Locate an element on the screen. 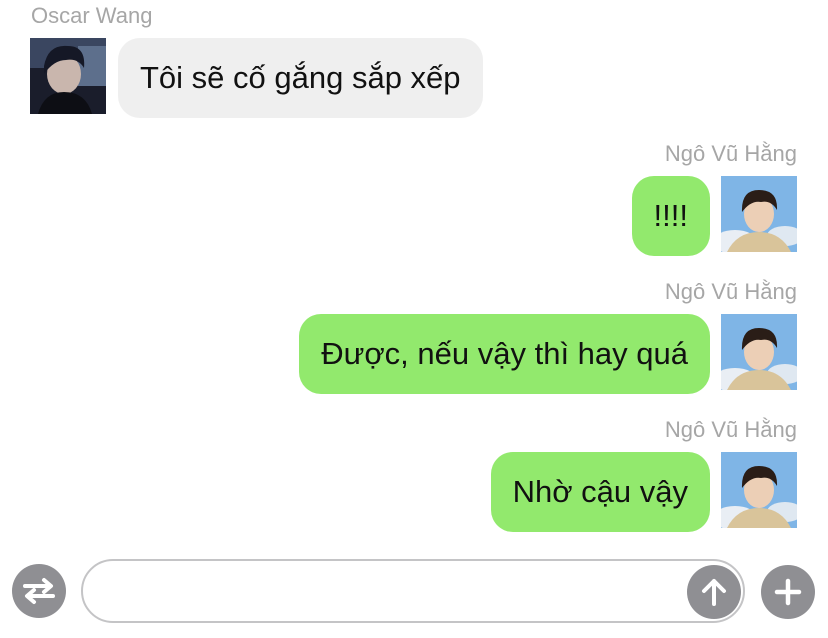 The width and height of the screenshot is (828, 638). message-text: !!!! is located at coordinates (670, 215).